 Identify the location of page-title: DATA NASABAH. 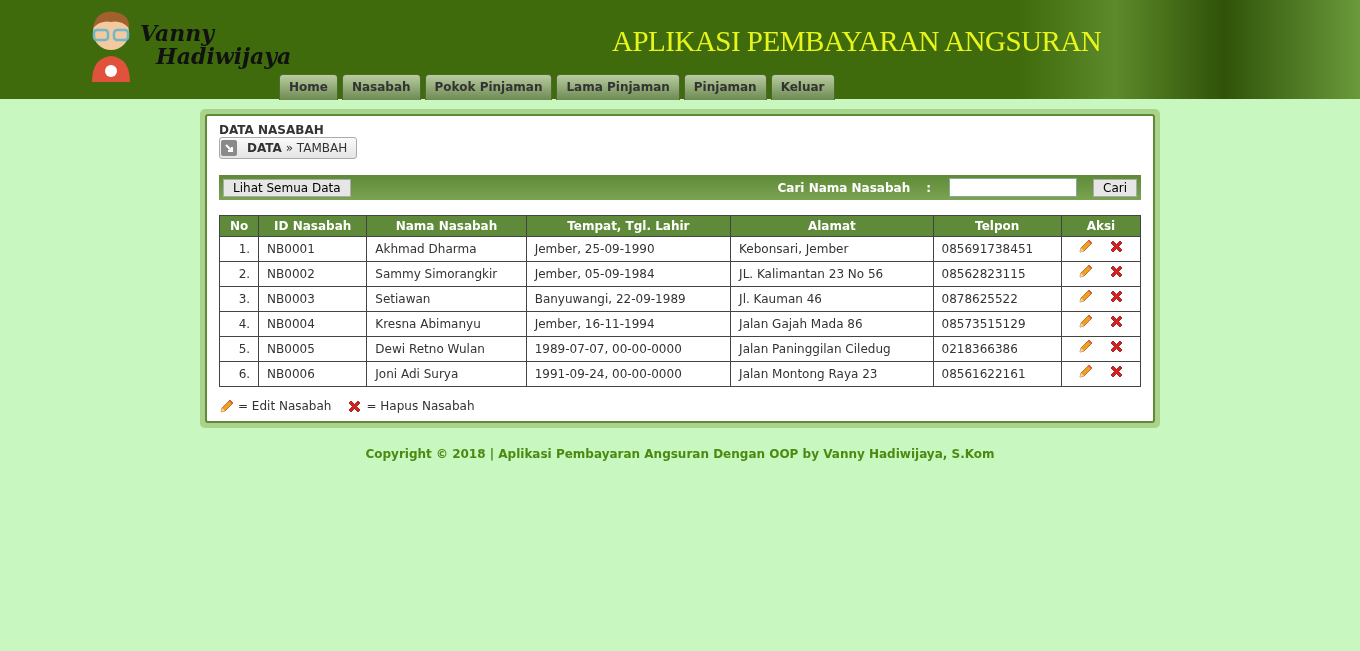
(272, 130).